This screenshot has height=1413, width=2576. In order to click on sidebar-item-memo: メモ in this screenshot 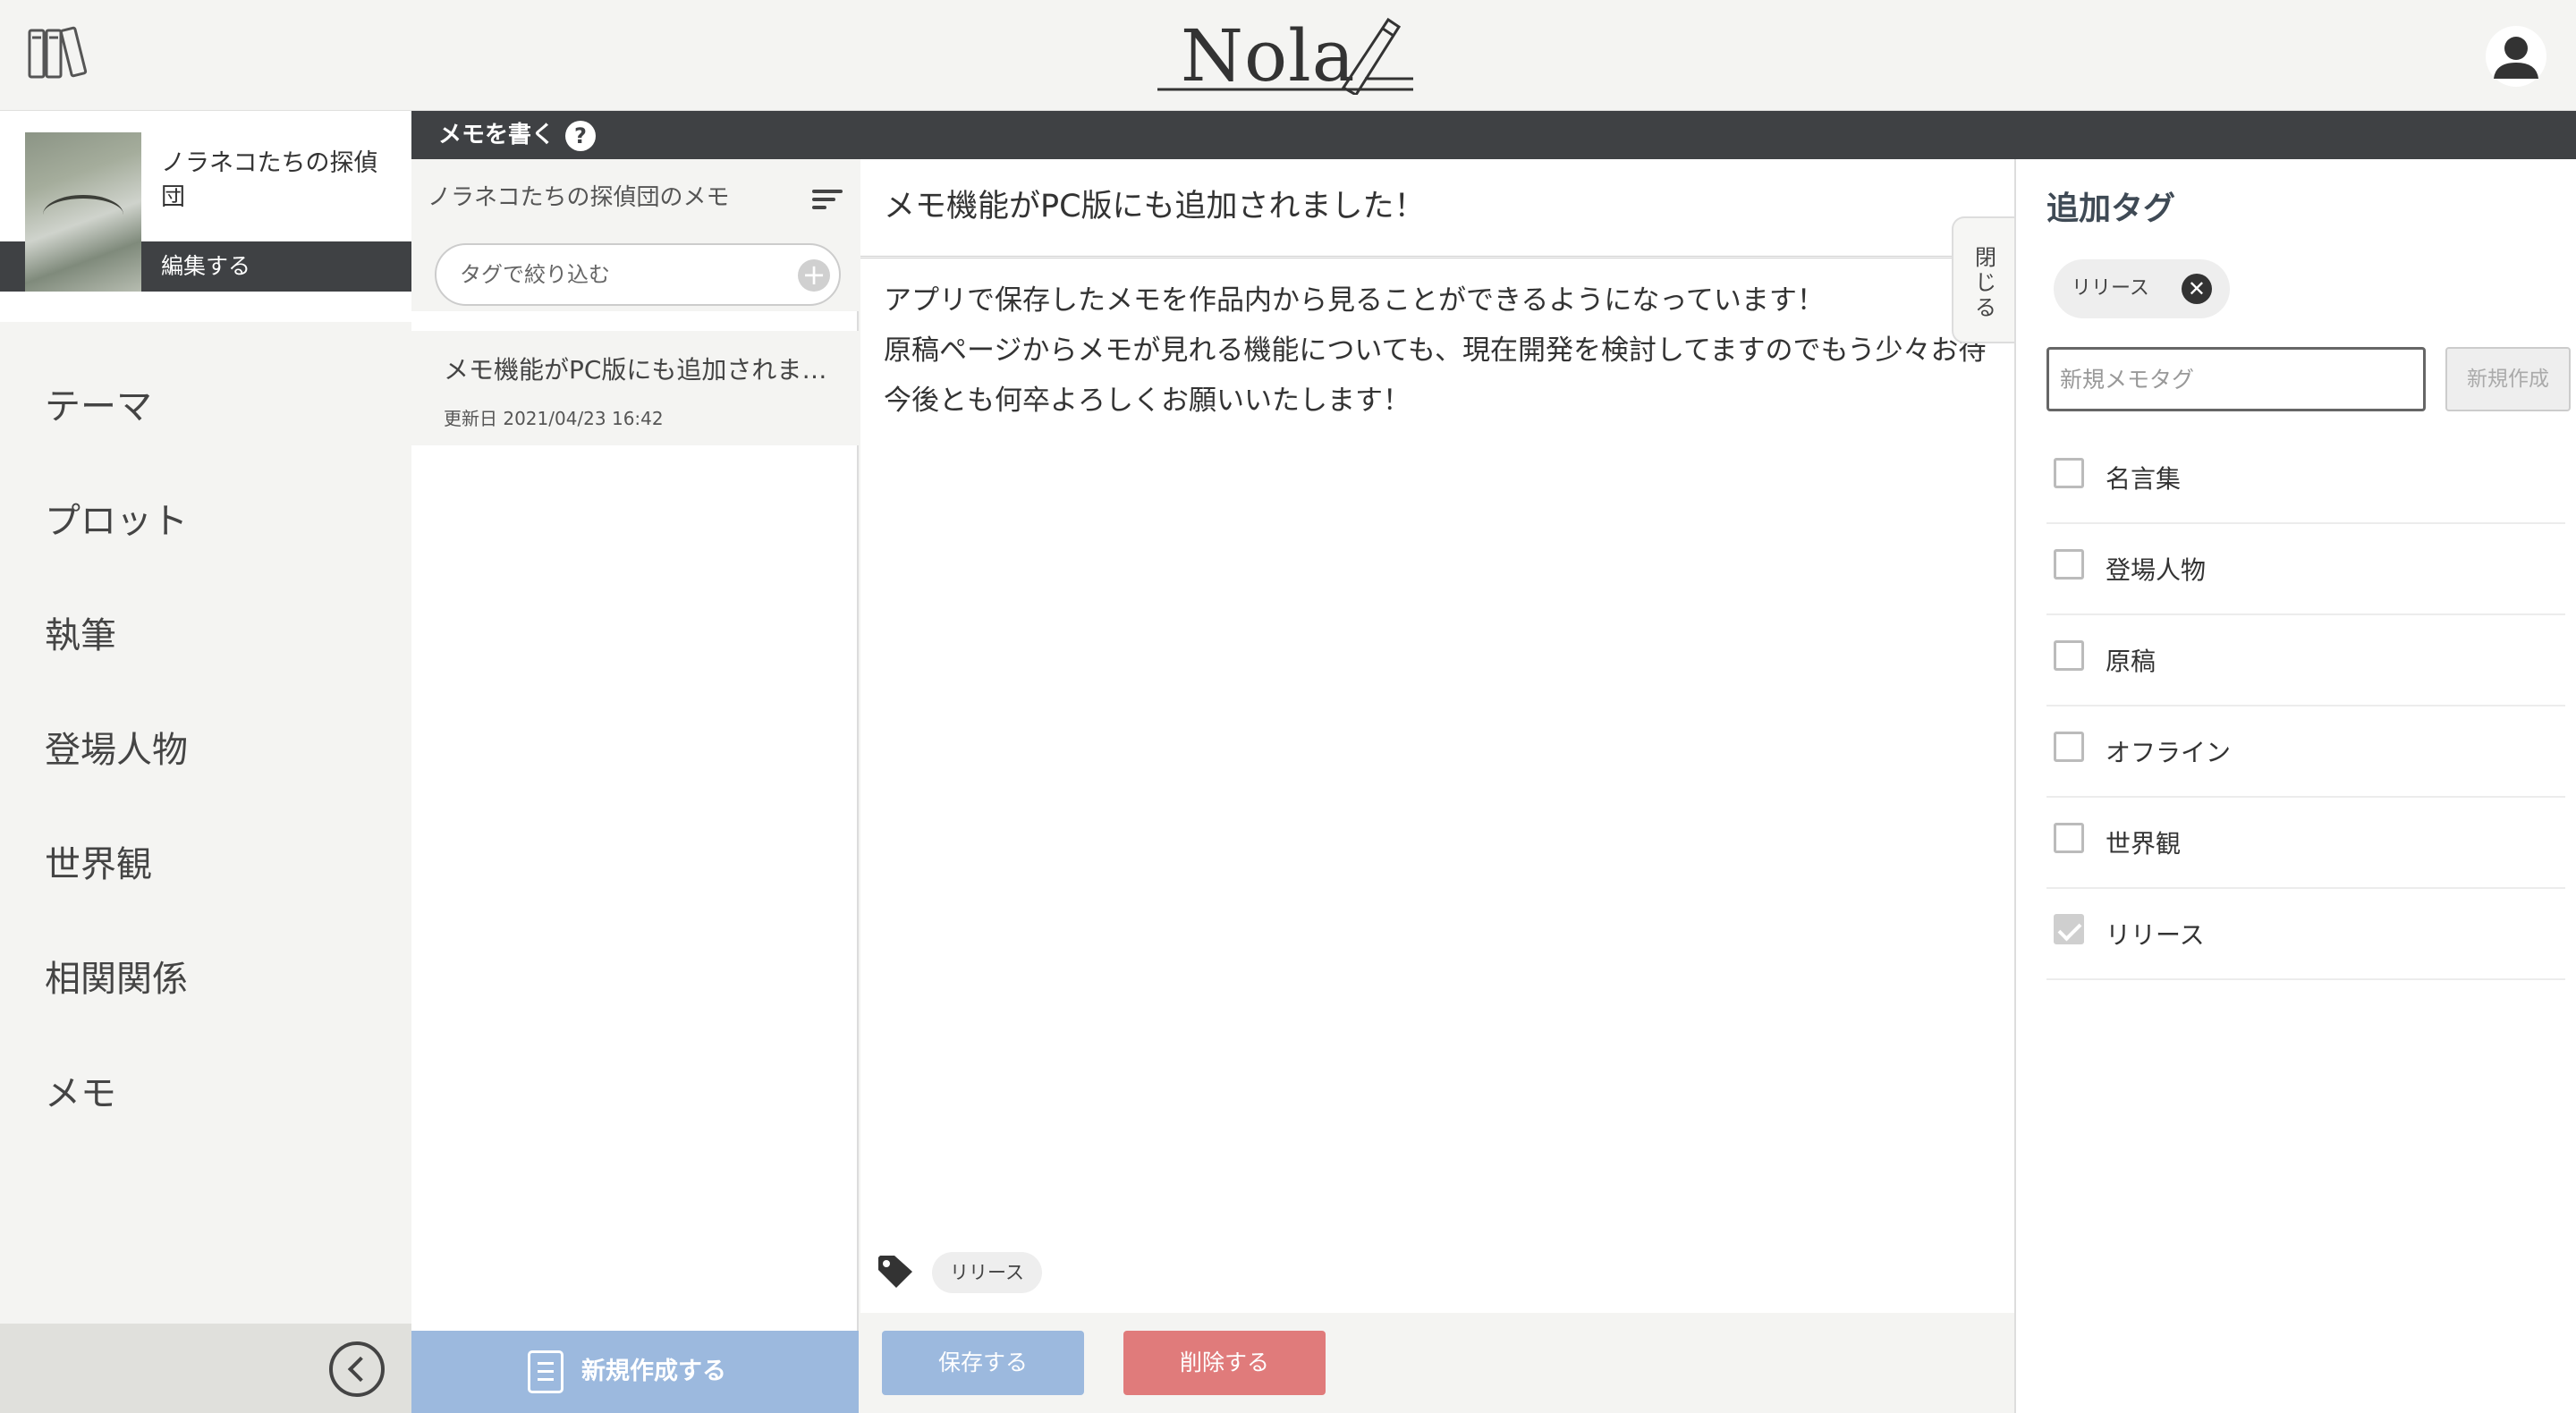, I will do `click(205, 1128)`.